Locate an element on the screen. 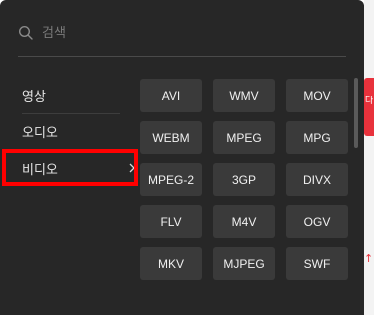 This screenshot has height=315, width=374. category-item-video: 영상 is located at coordinates (71, 96).